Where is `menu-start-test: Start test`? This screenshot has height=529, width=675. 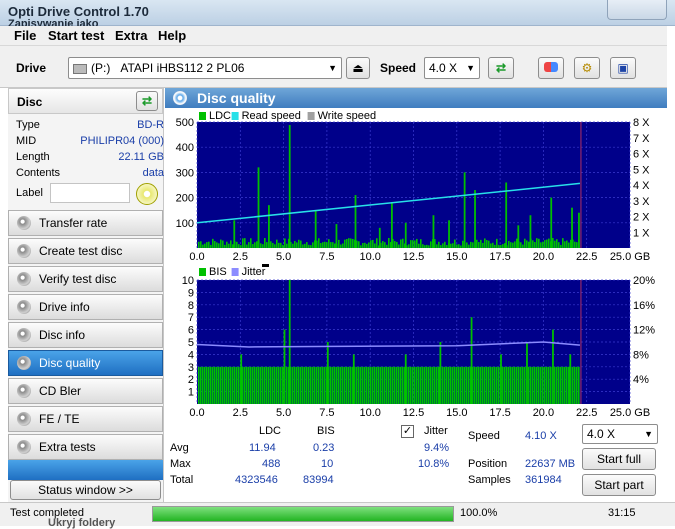
menu-start-test: Start test is located at coordinates (76, 35).